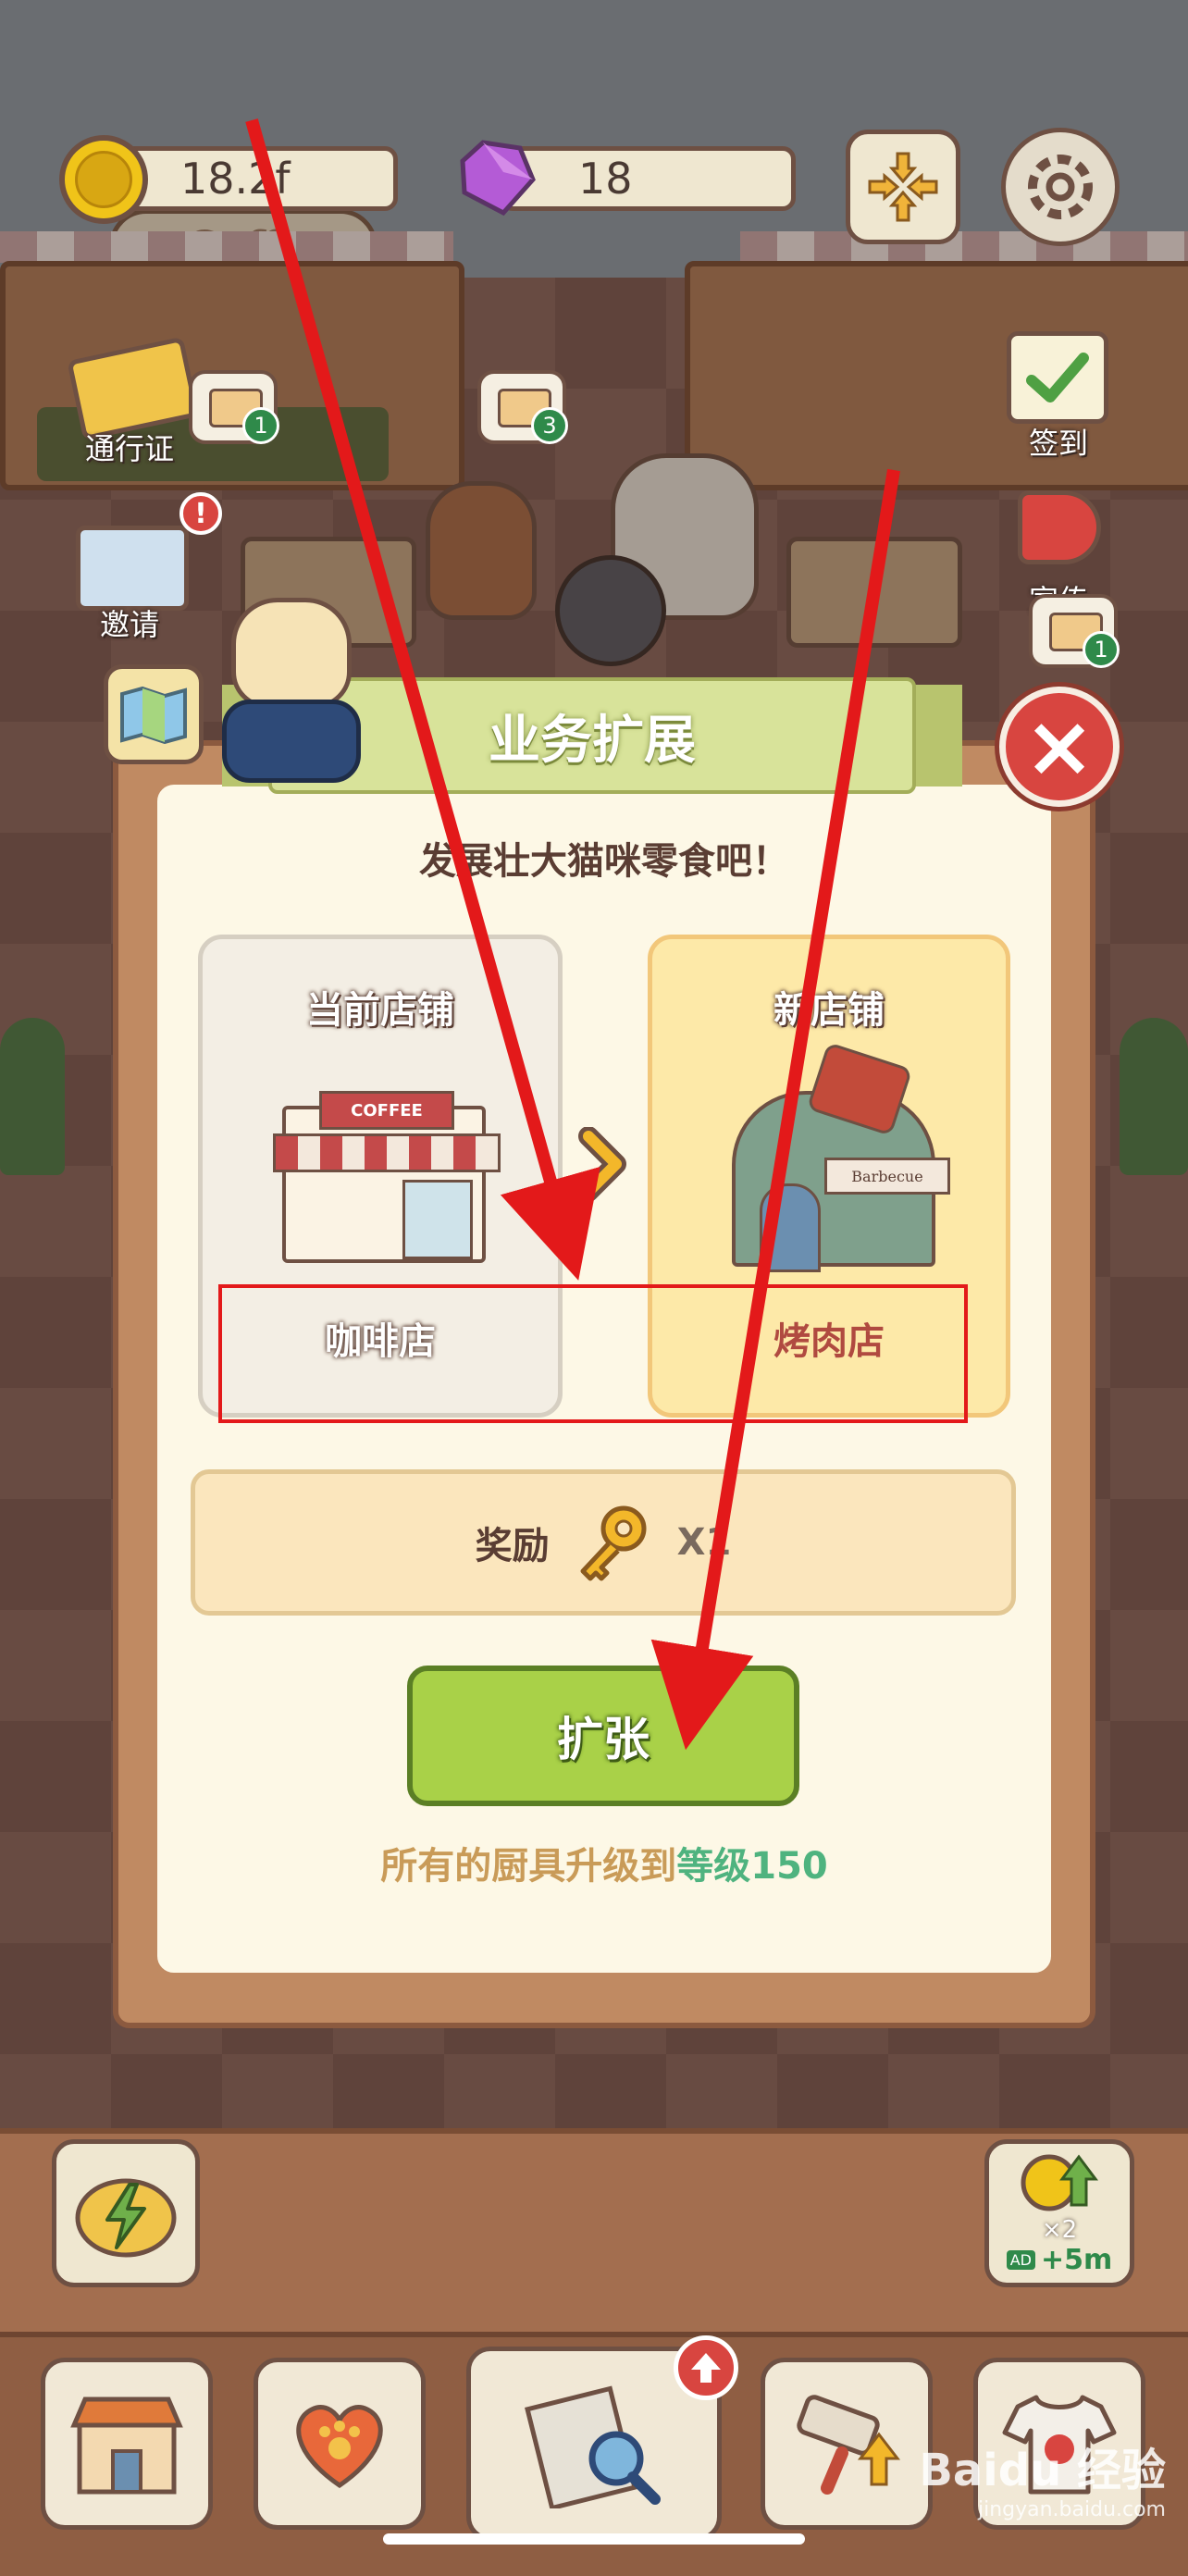 The width and height of the screenshot is (1188, 2576). I want to click on close-button: ×, so click(1059, 747).